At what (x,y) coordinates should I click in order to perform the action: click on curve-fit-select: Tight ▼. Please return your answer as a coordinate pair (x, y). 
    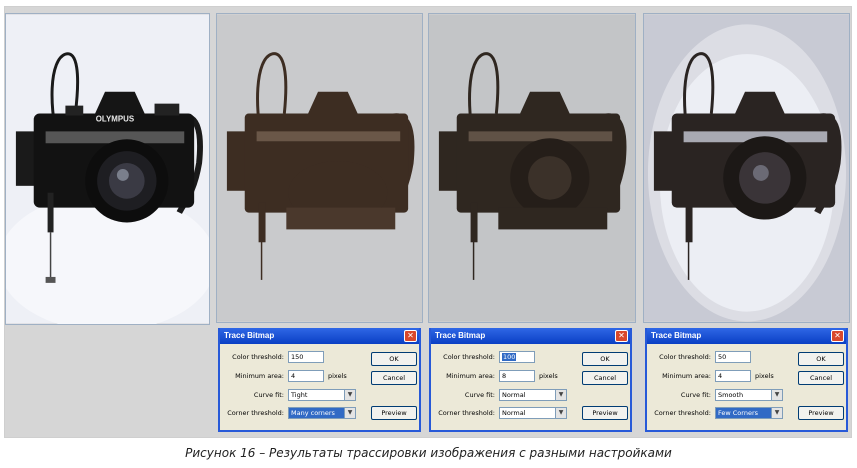
    Looking at the image, I should click on (322, 395).